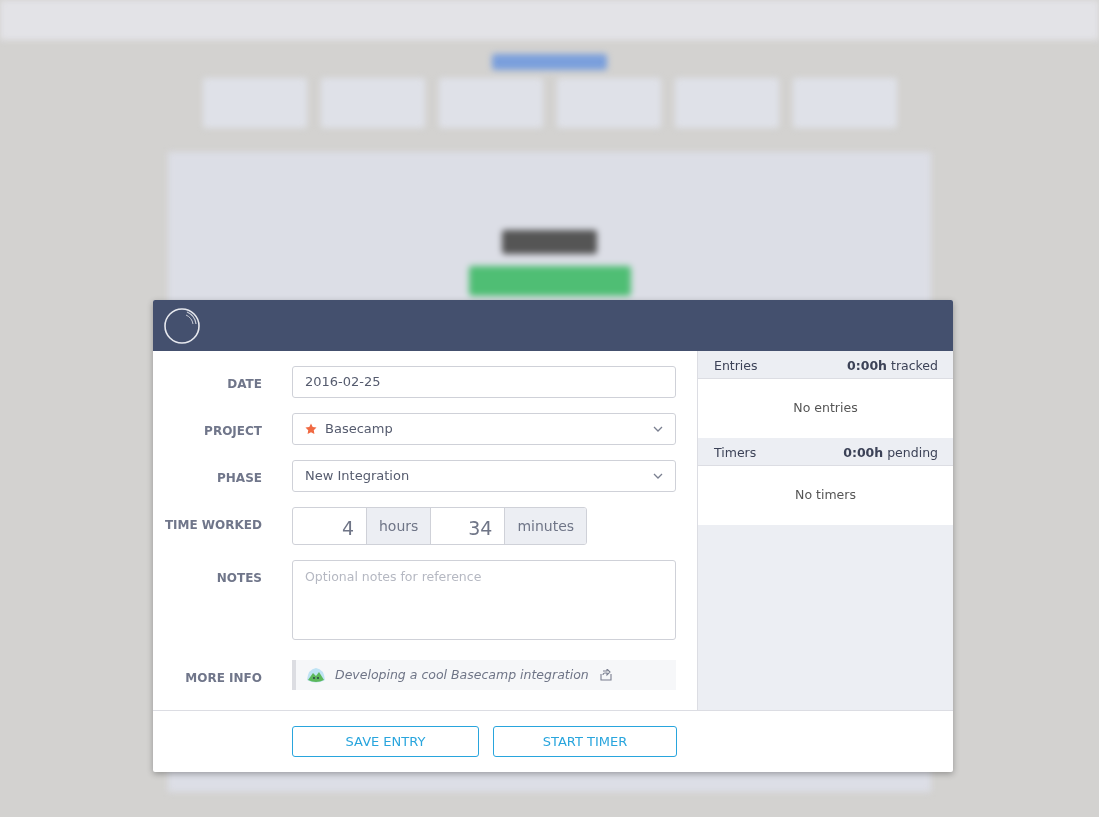 The height and width of the screenshot is (817, 1099). Describe the element at coordinates (182, 325) in the screenshot. I see `spinner-icon` at that location.